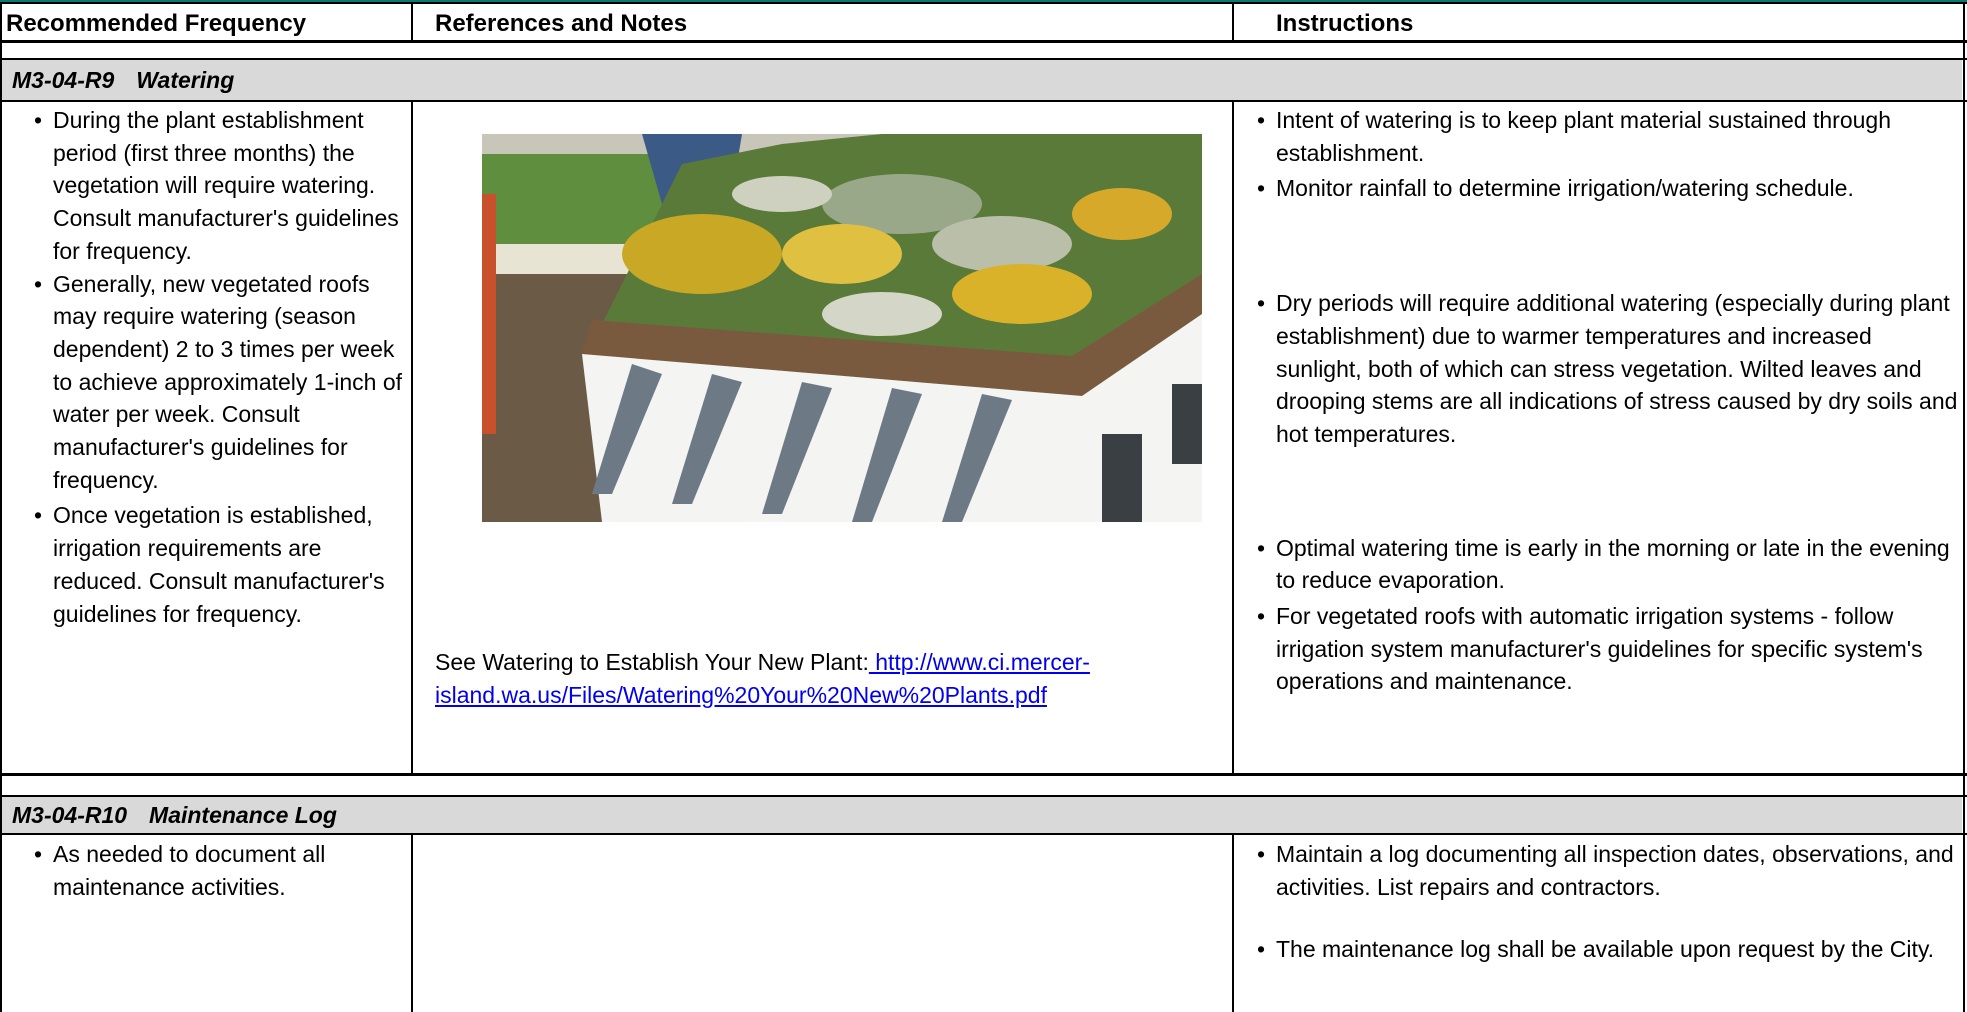 The height and width of the screenshot is (1012, 1967). Describe the element at coordinates (1964, 507) in the screenshot. I see `table-border-right` at that location.